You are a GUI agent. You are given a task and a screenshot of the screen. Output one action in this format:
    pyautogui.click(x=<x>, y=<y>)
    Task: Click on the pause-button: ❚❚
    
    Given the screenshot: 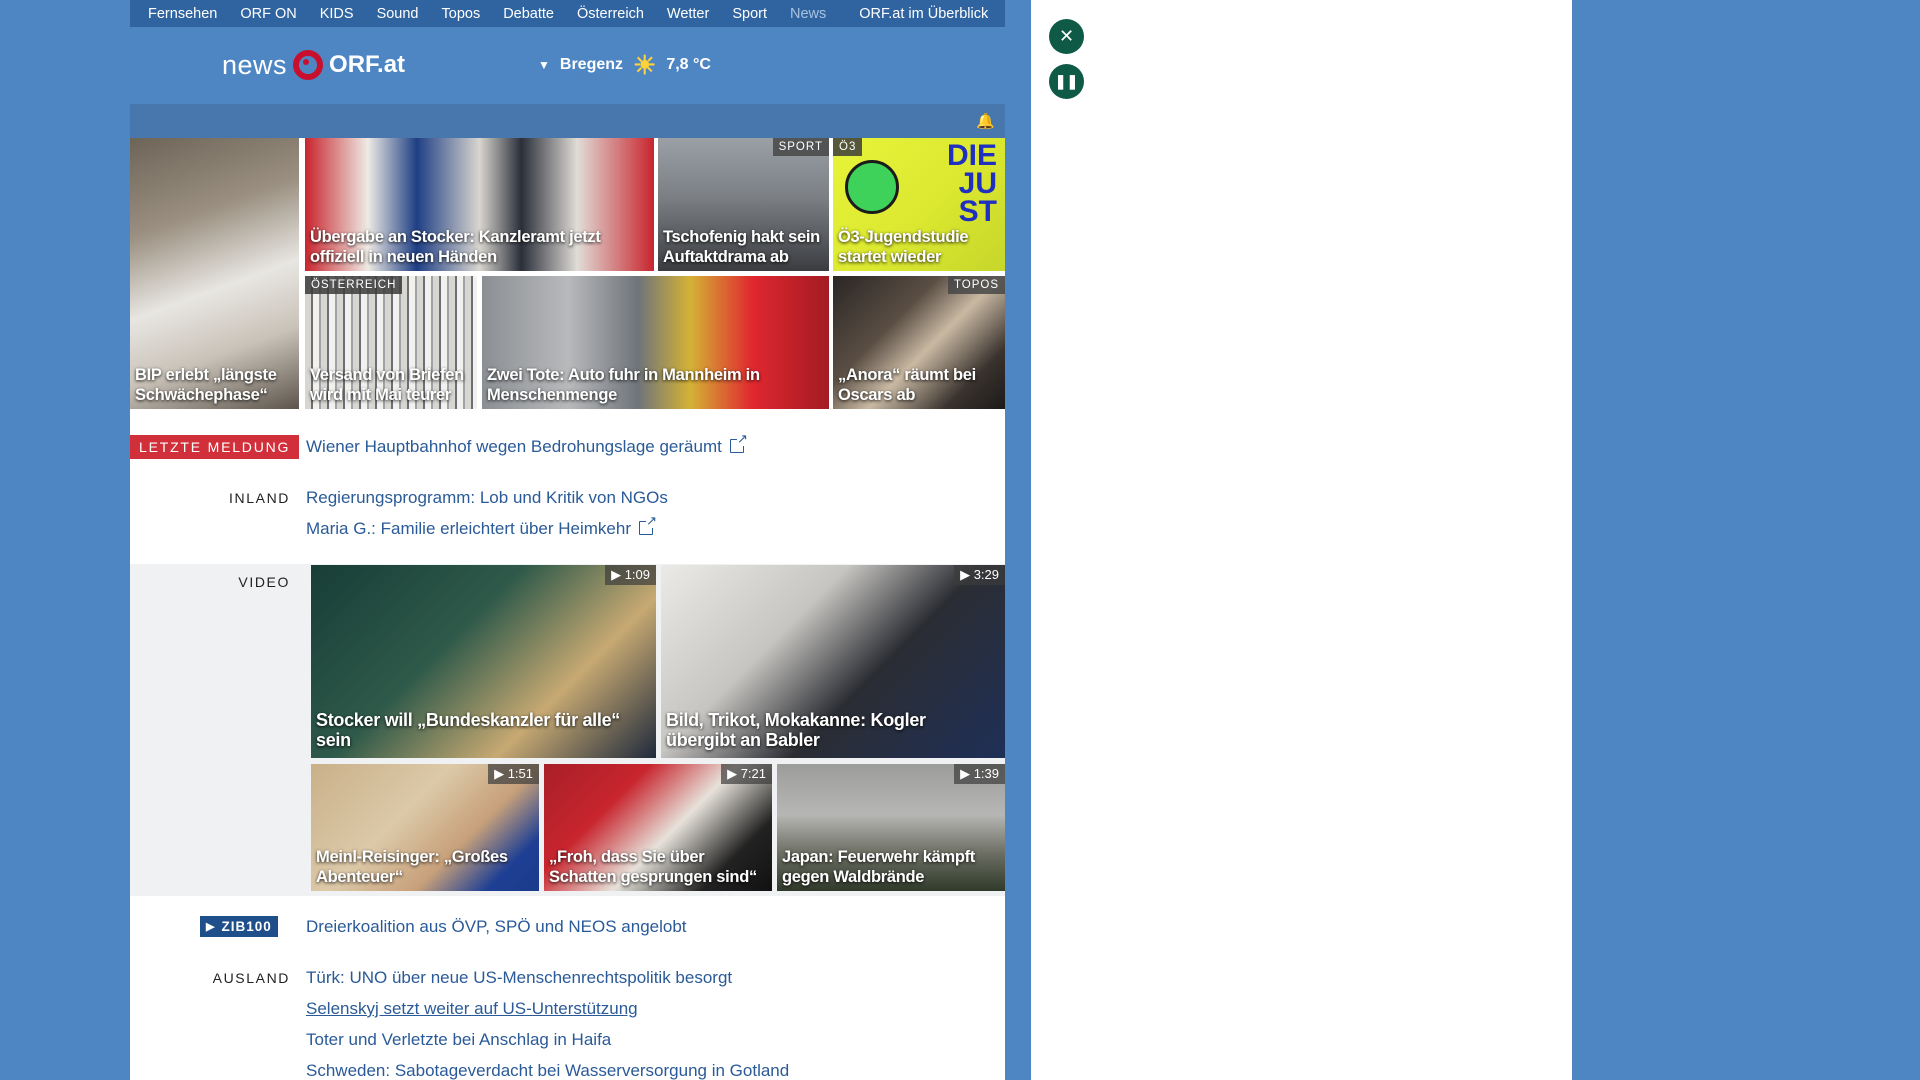 What is the action you would take?
    pyautogui.click(x=1066, y=81)
    